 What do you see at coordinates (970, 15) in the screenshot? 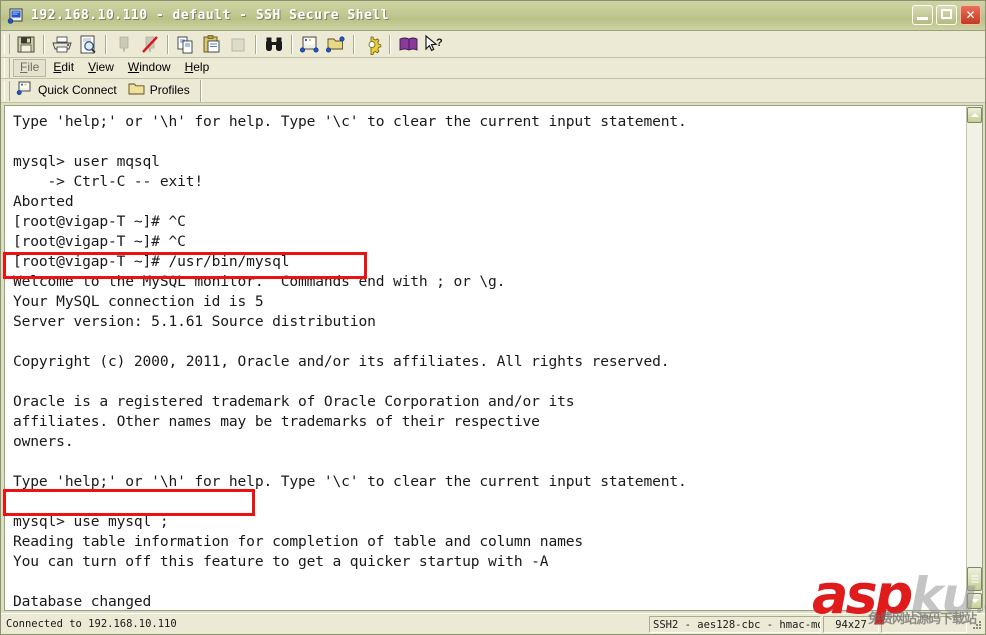
I see `close-button: ✕` at bounding box center [970, 15].